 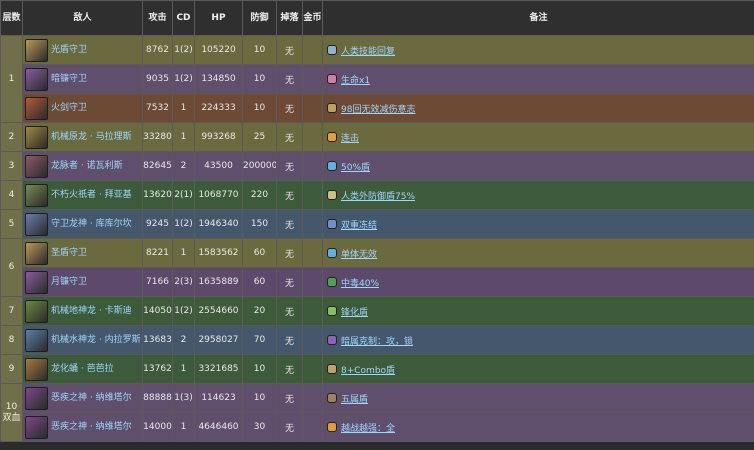 I want to click on defense-cell: 30, so click(x=259, y=427).